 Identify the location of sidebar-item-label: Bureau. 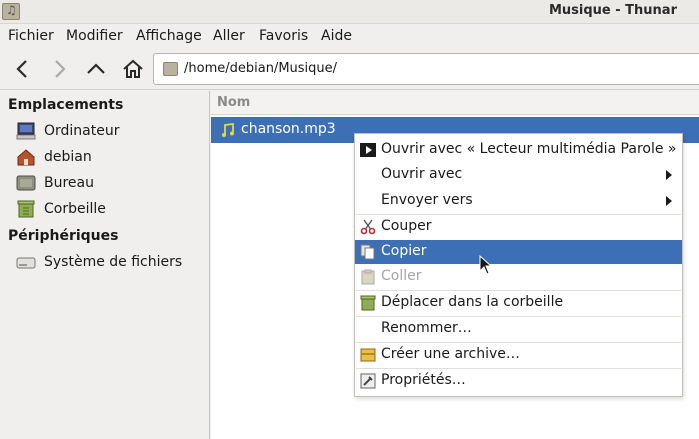
(69, 183).